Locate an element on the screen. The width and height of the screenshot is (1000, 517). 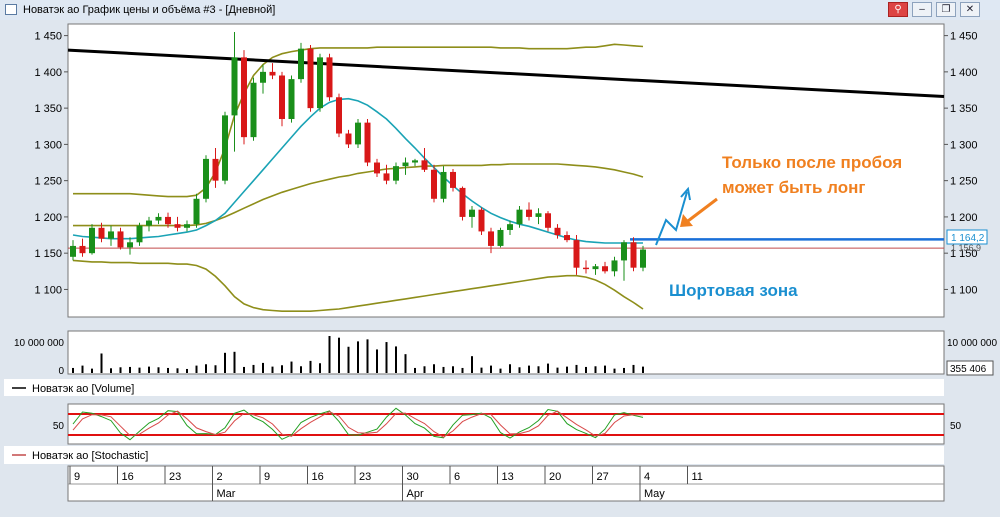
link-button: ⚲ is located at coordinates (898, 9).